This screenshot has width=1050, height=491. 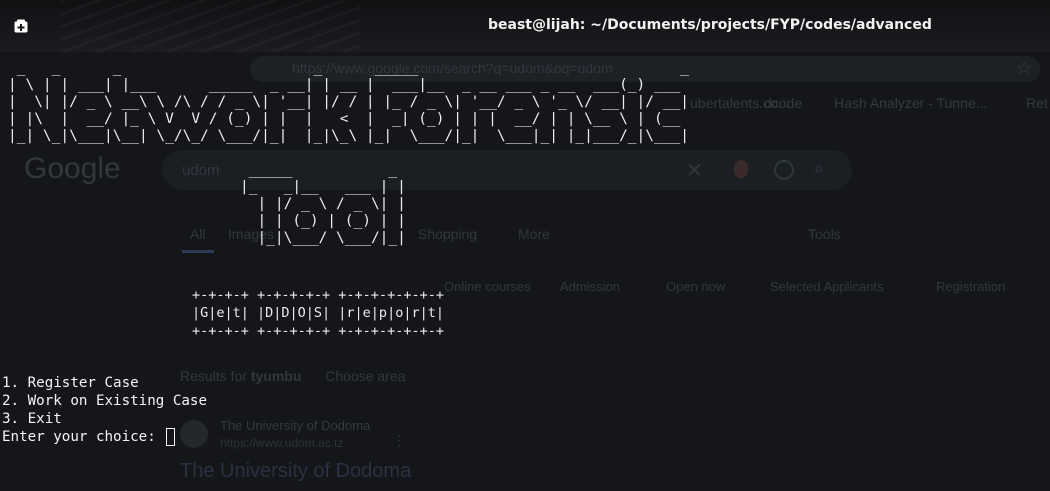 What do you see at coordinates (70, 383) in the screenshot?
I see `menu-option-register-case: 1. Register Case` at bounding box center [70, 383].